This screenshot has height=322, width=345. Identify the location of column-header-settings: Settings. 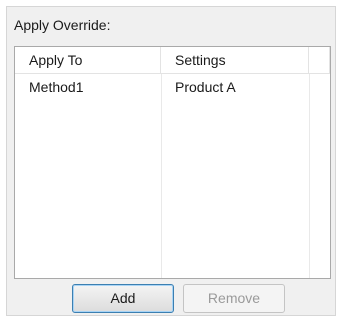
(235, 60).